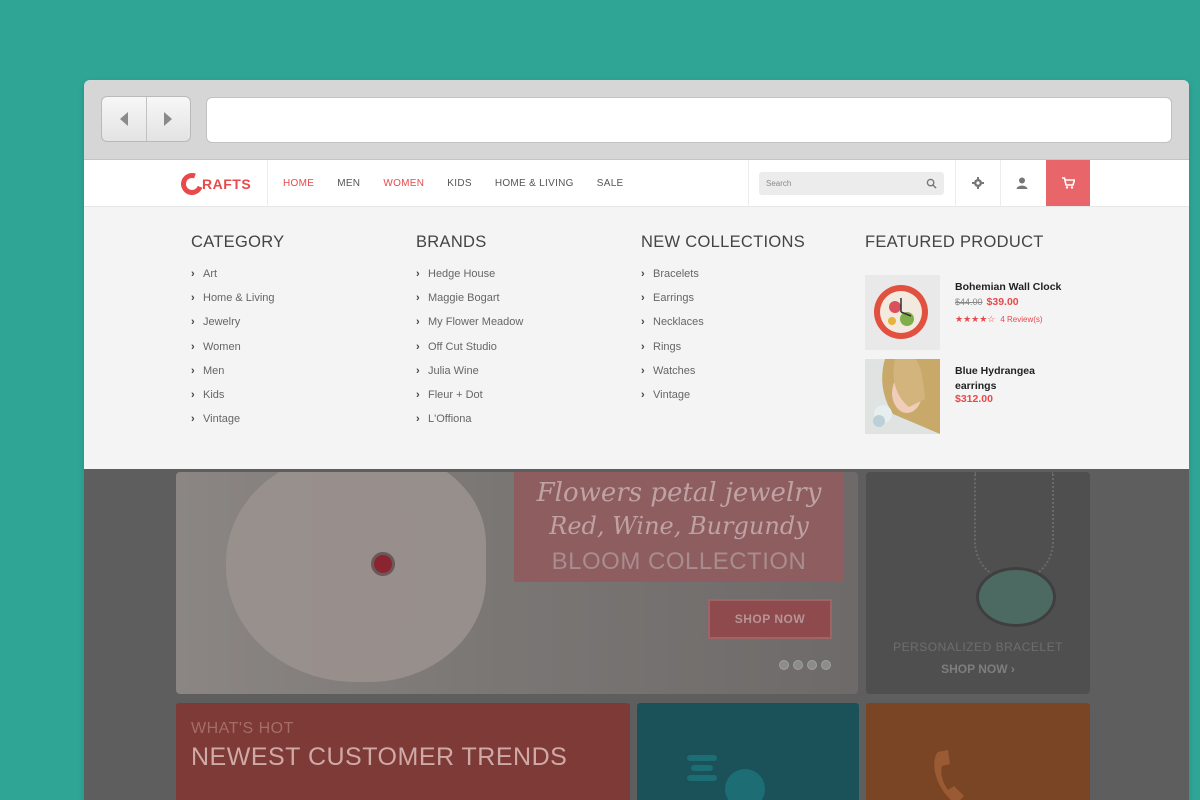 The image size is (1200, 800). What do you see at coordinates (1010, 287) in the screenshot?
I see `product-name: Bohemian Wall Clock` at bounding box center [1010, 287].